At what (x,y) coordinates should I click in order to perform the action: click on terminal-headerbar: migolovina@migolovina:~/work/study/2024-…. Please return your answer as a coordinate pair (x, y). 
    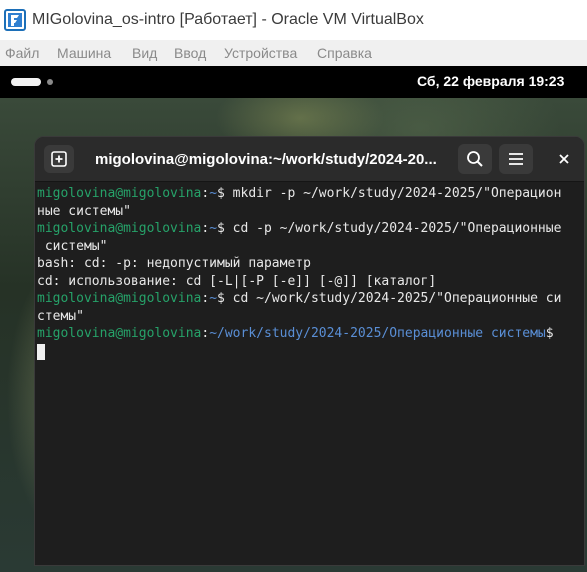
    Looking at the image, I should click on (309, 159).